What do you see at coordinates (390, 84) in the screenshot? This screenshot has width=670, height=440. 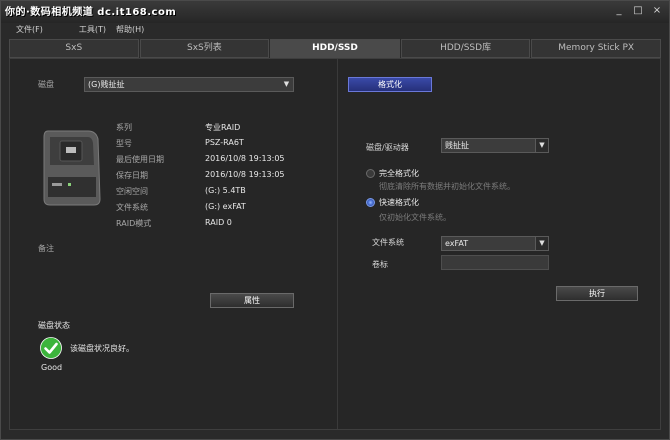 I see `format-button: 格式化` at bounding box center [390, 84].